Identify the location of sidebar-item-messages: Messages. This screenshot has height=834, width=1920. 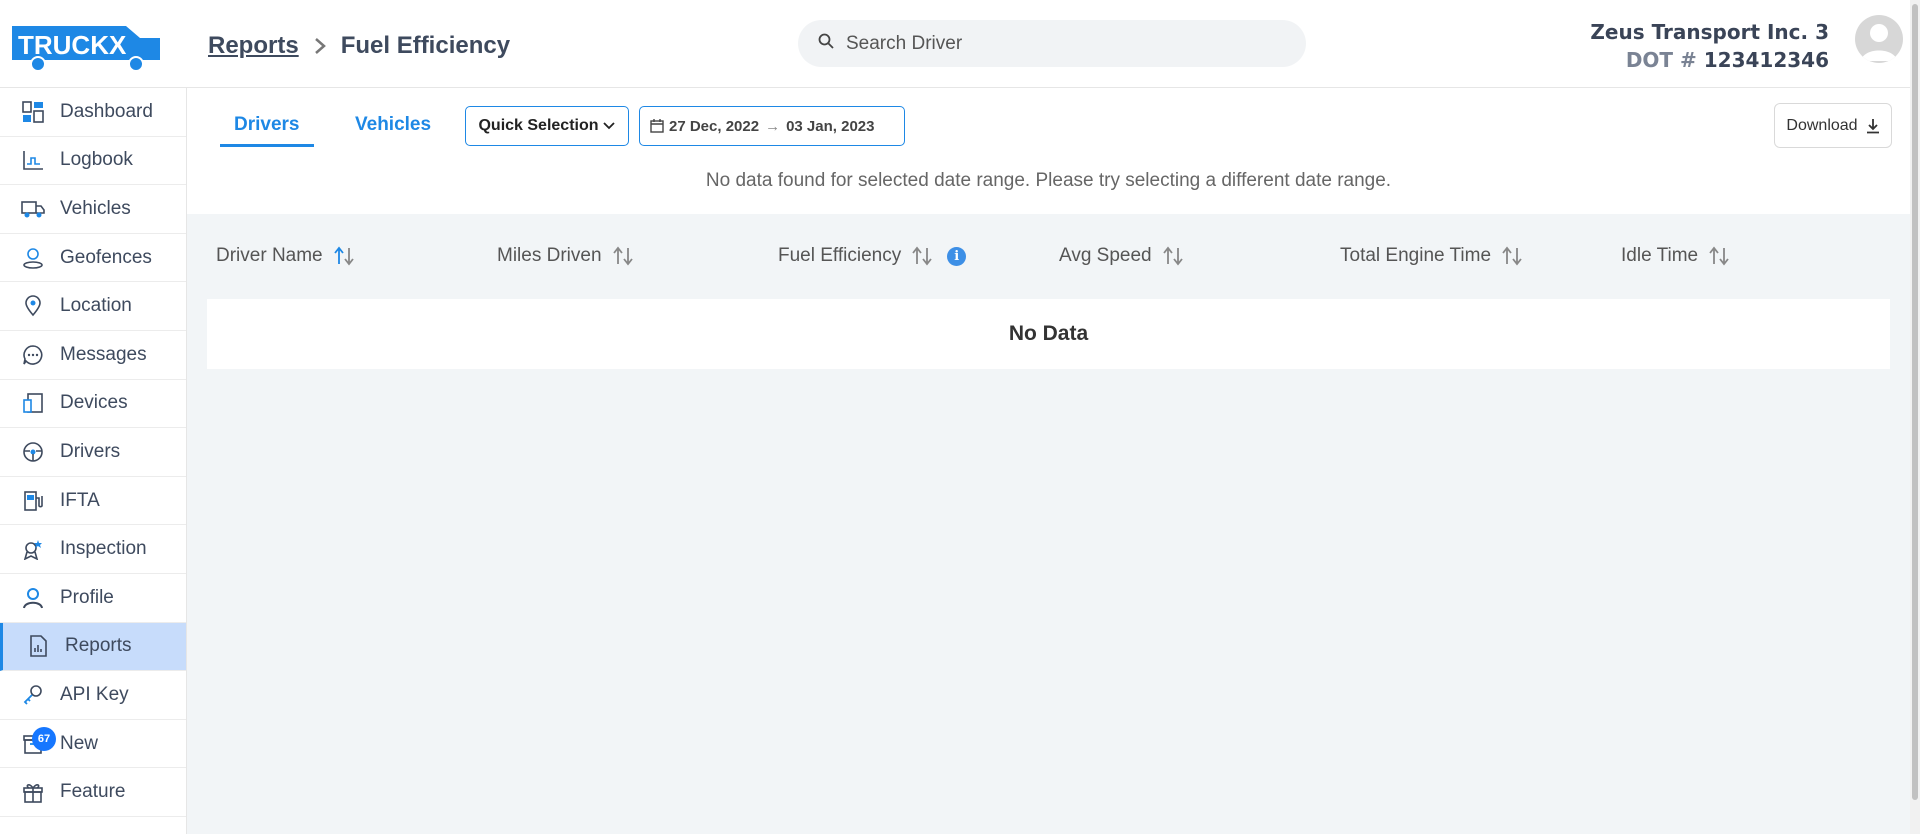
(93, 355).